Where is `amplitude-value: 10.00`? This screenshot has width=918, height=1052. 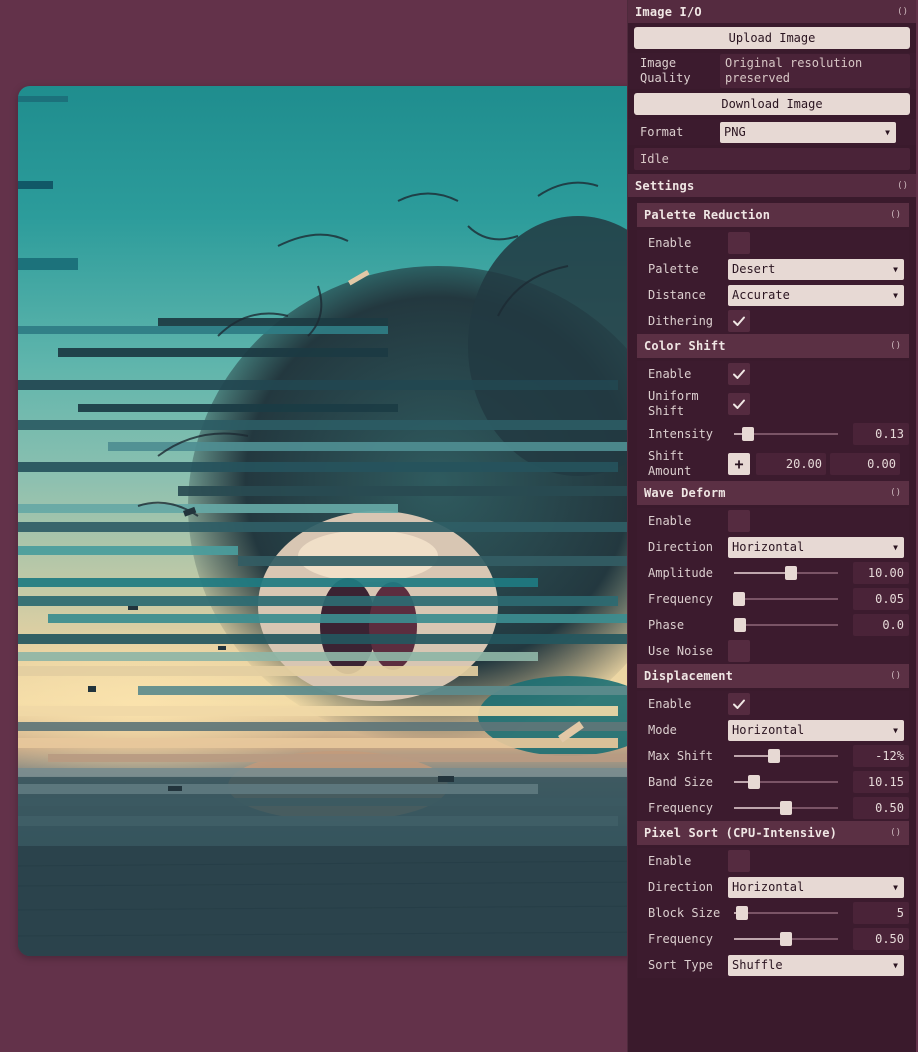
amplitude-value: 10.00 is located at coordinates (881, 573).